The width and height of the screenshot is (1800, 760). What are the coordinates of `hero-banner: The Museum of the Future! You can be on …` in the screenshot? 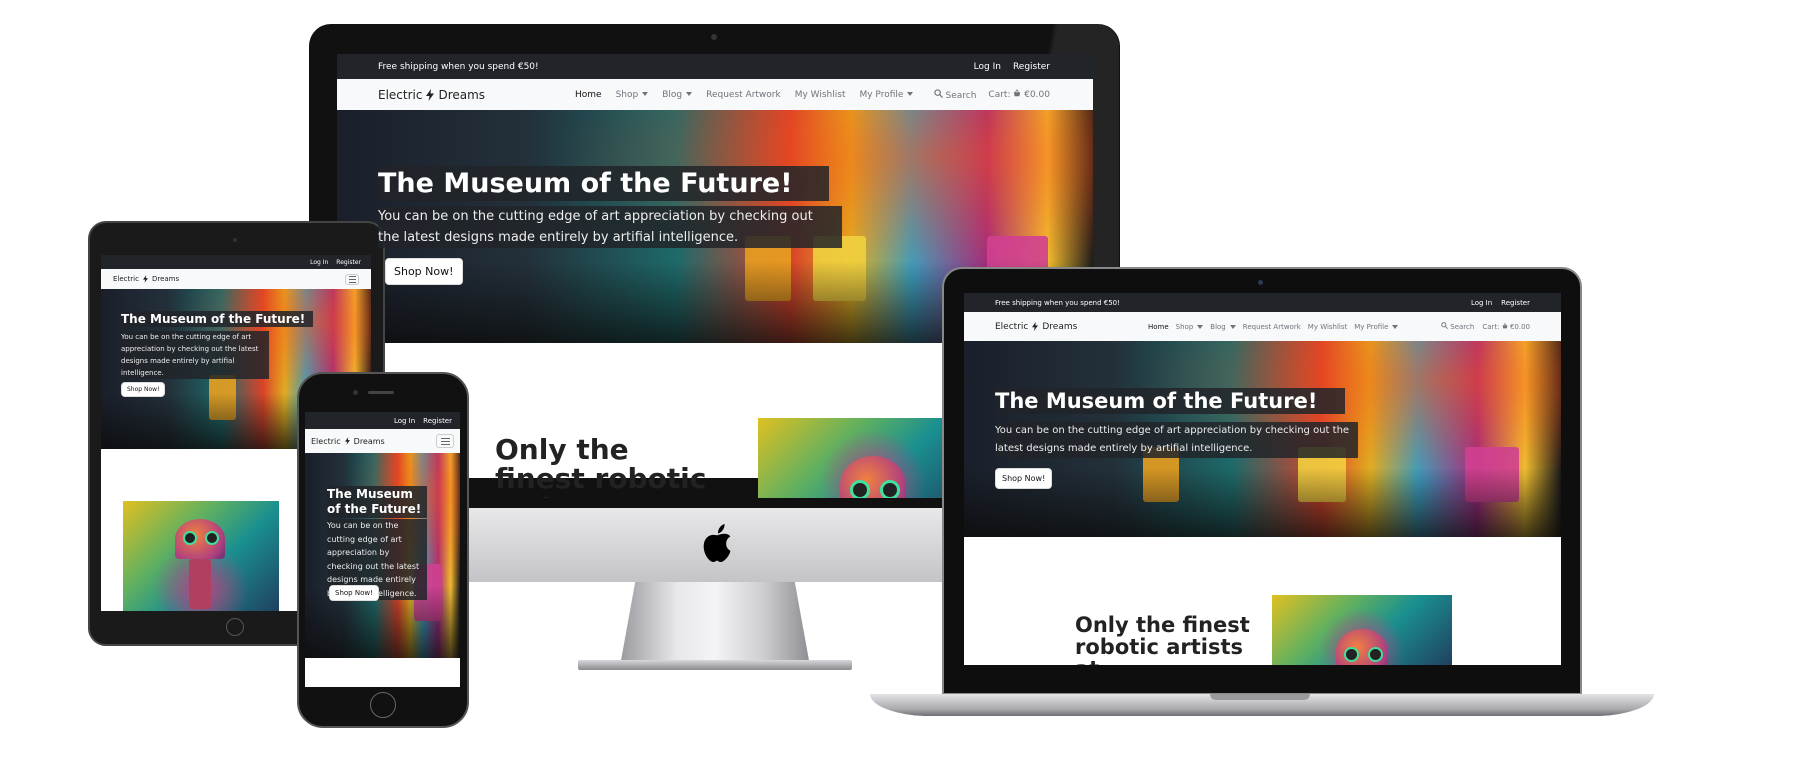 It's located at (382, 555).